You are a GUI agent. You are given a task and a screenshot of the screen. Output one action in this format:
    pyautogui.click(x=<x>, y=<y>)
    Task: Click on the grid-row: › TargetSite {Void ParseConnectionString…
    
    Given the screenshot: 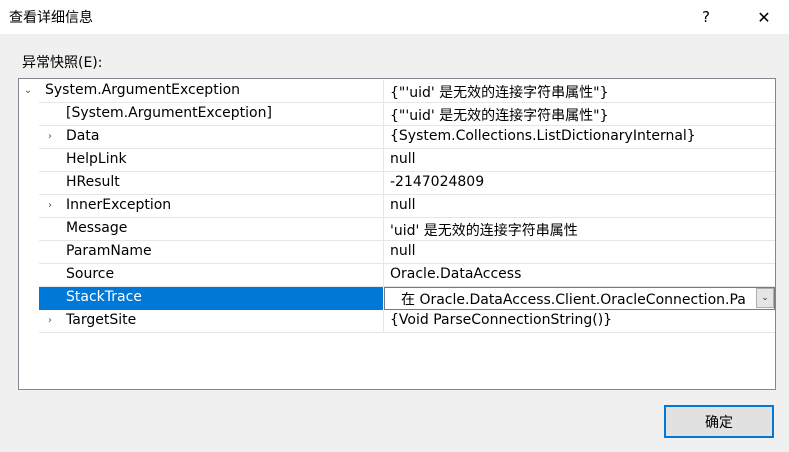 What is the action you would take?
    pyautogui.click(x=397, y=321)
    